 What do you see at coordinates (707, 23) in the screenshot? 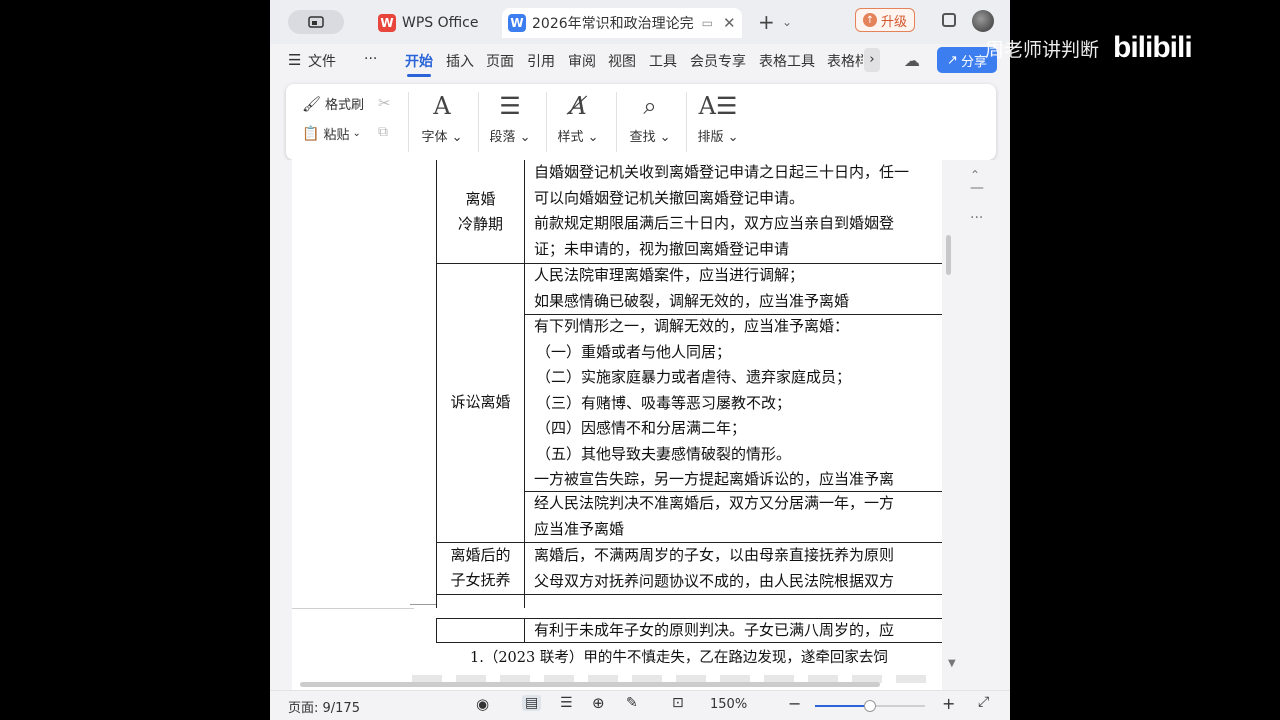
I see `monitor-icon: ▭` at bounding box center [707, 23].